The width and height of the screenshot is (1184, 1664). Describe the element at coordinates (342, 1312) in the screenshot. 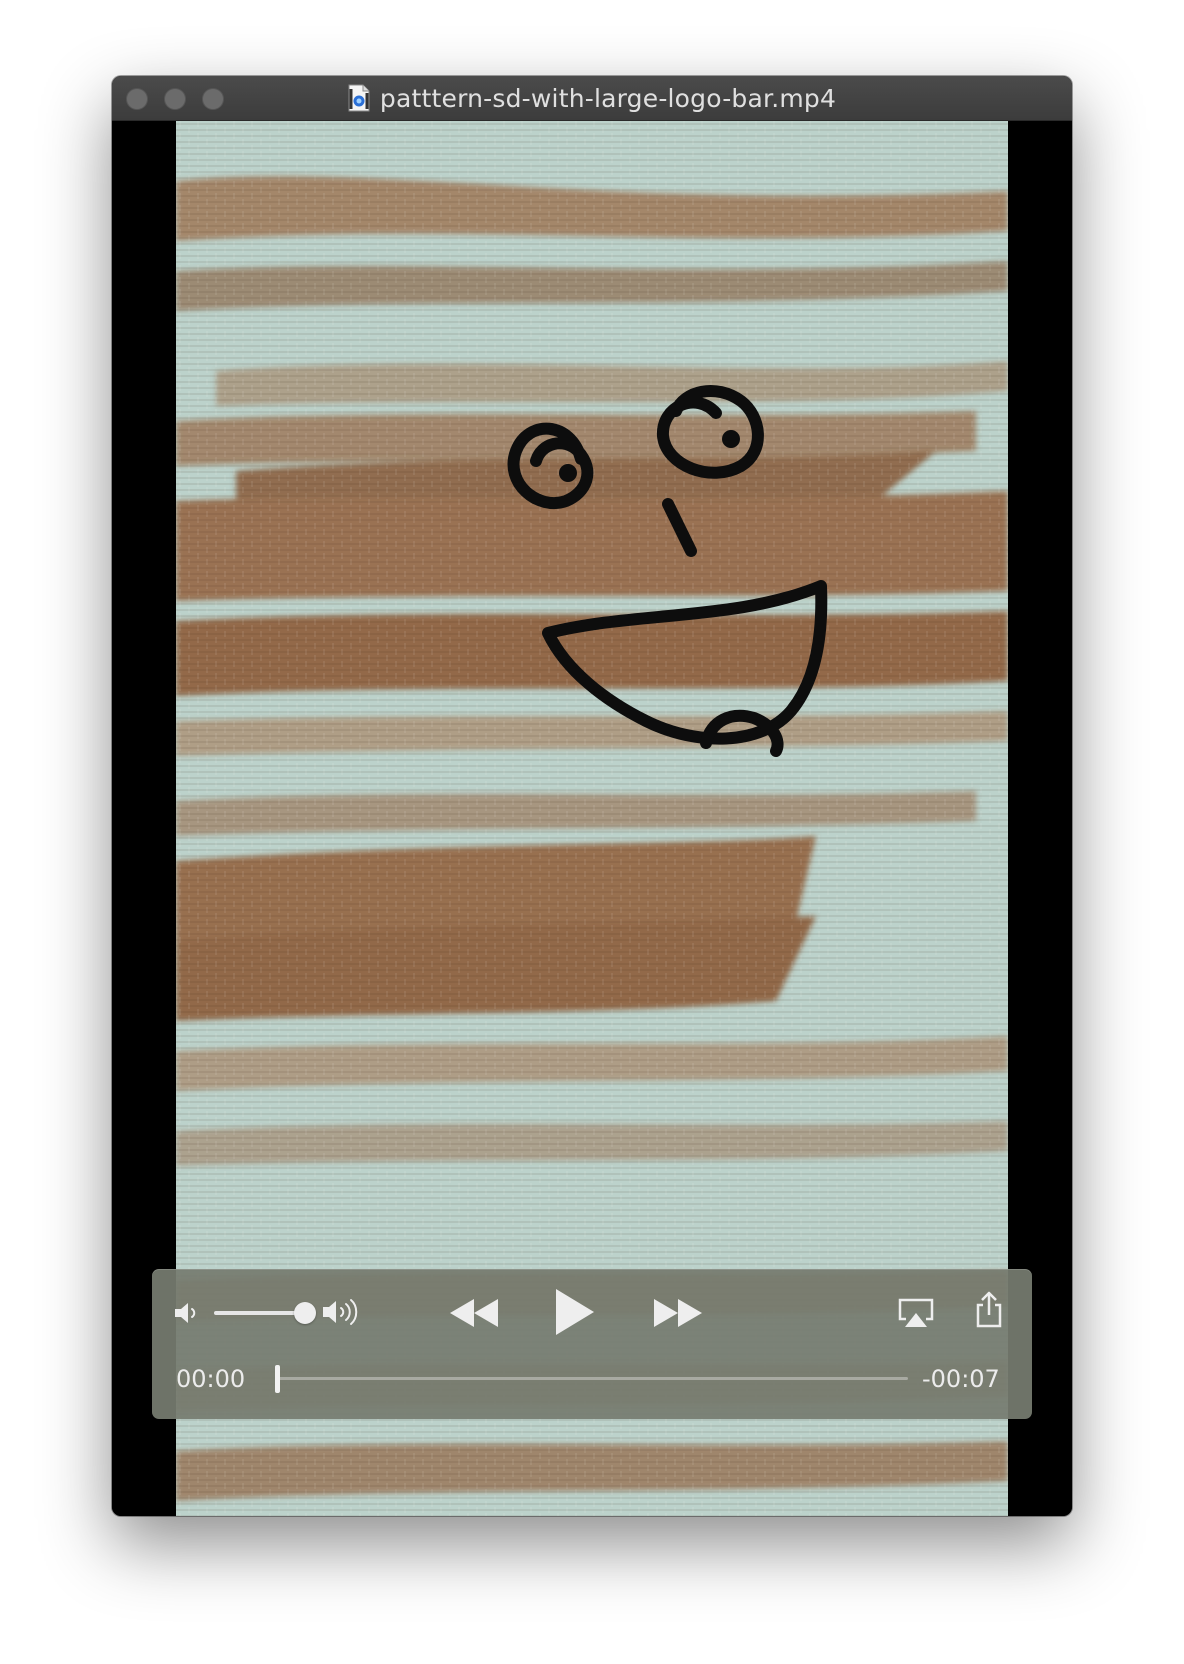

I see `speaker-high-icon` at that location.